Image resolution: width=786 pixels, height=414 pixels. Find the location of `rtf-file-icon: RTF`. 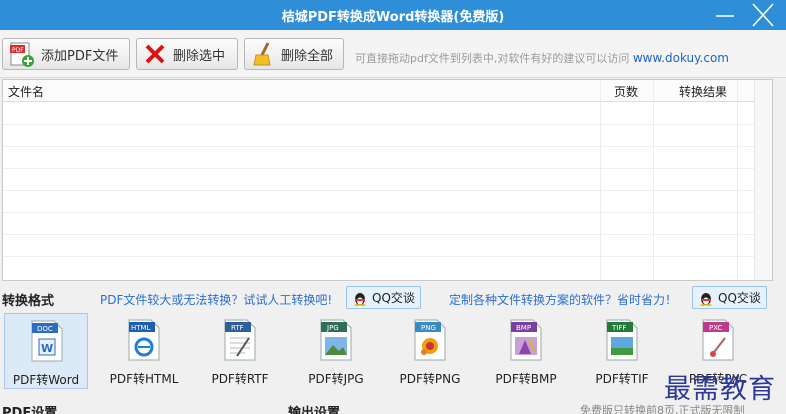

rtf-file-icon: RTF is located at coordinates (240, 340).